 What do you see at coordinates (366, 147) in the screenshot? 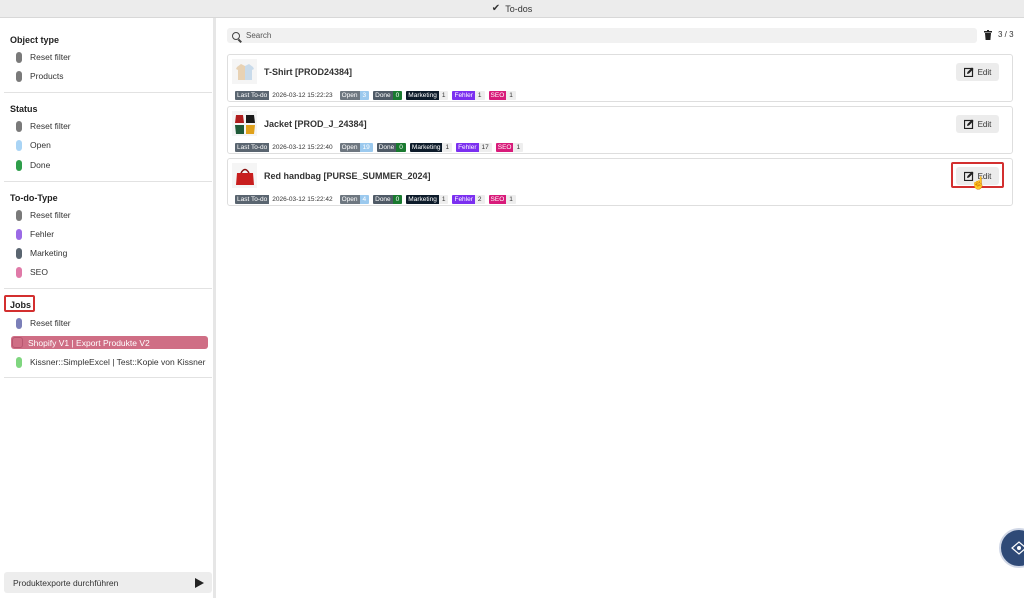
I see `tag-value: 19` at bounding box center [366, 147].